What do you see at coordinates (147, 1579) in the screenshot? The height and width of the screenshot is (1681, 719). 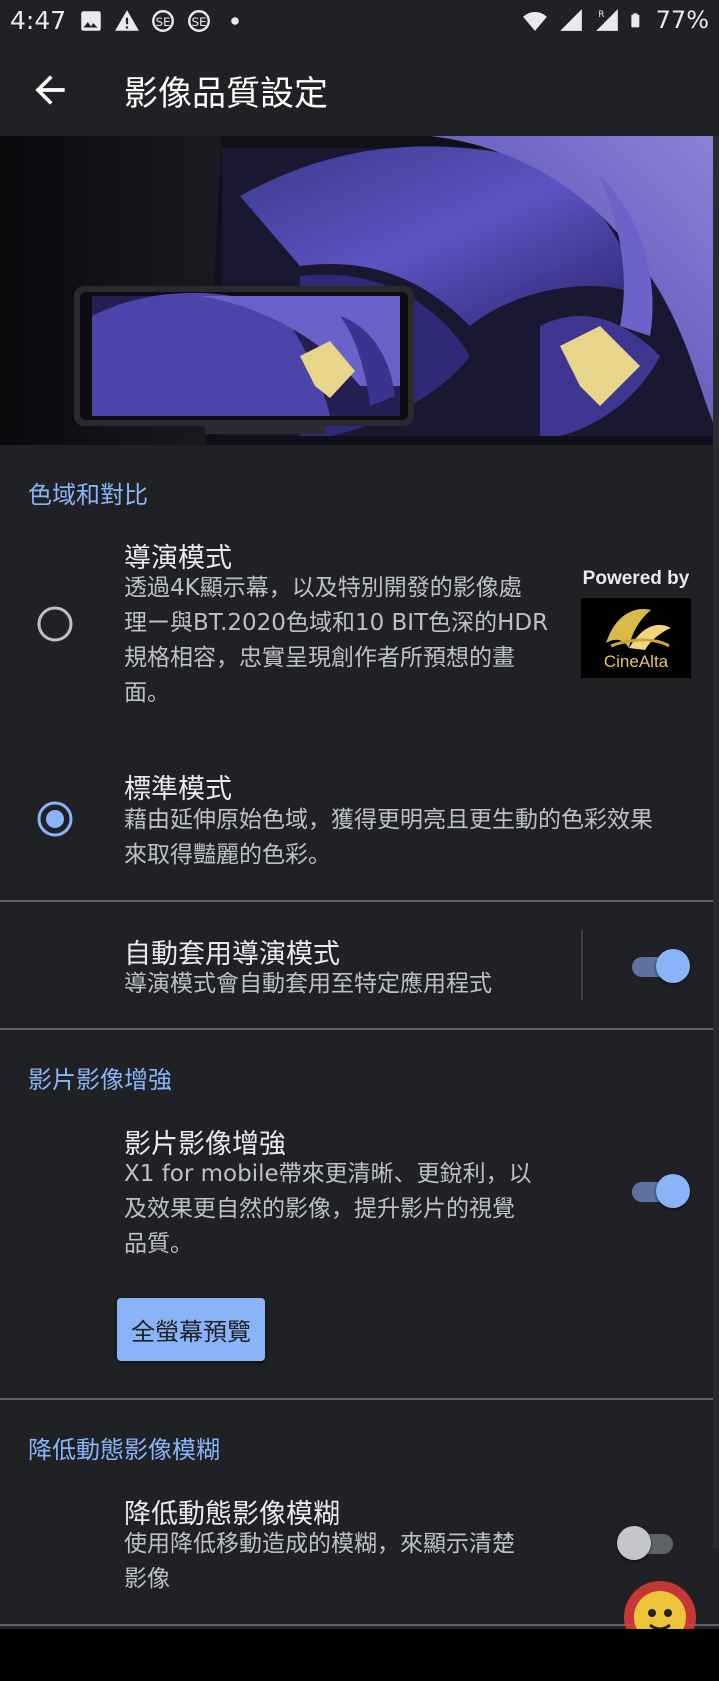 I see `motion-blur-desc-line: 影像` at bounding box center [147, 1579].